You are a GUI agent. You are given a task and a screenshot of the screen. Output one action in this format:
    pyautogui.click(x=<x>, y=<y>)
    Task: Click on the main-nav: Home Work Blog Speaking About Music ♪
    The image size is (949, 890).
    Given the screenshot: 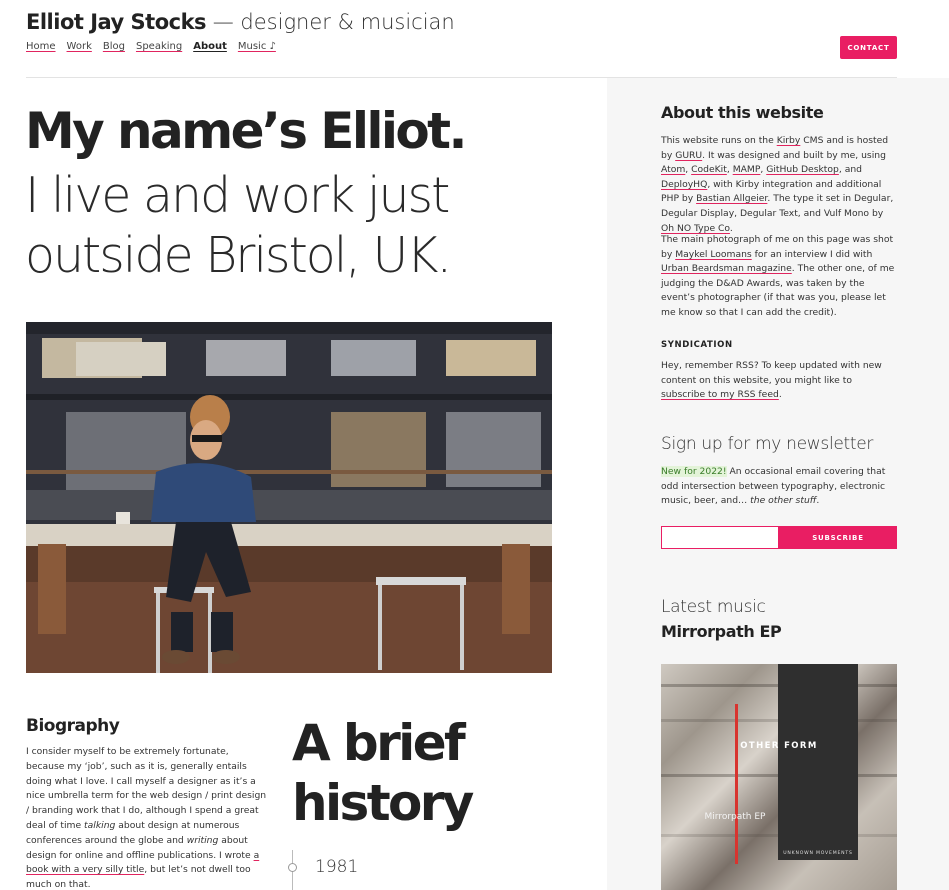 What is the action you would take?
    pyautogui.click(x=151, y=46)
    